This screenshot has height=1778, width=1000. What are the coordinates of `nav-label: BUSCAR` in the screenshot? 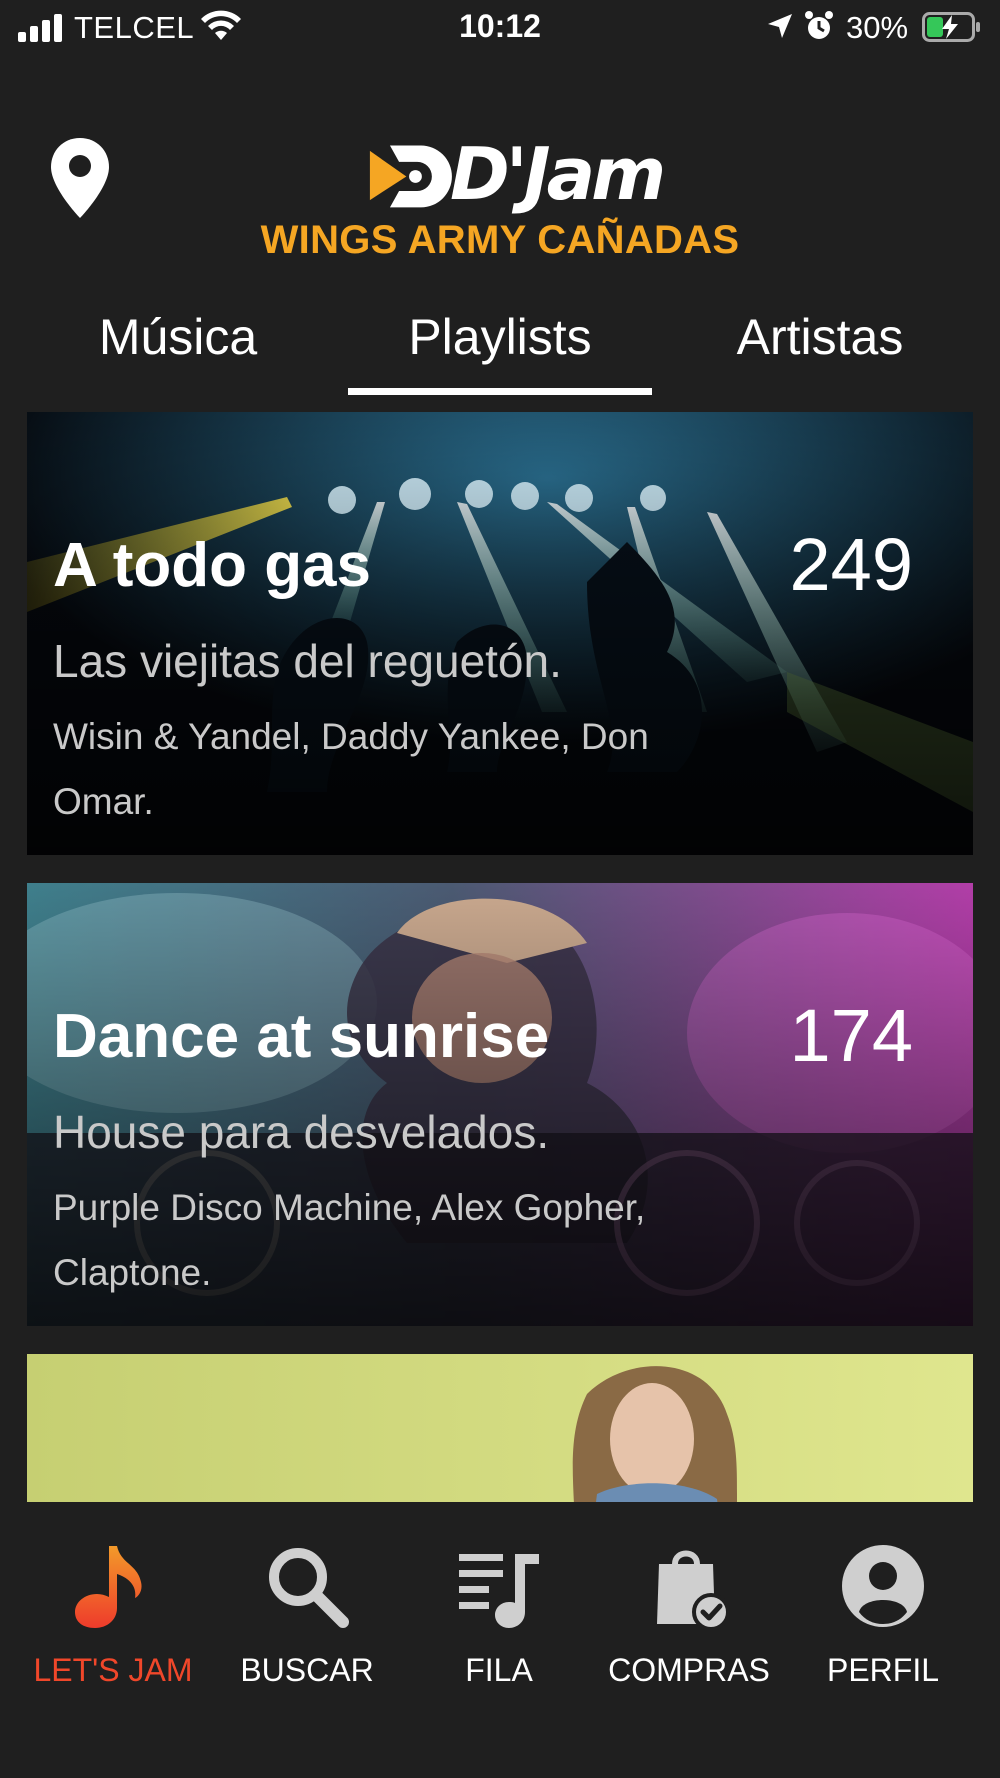 It's located at (307, 1670).